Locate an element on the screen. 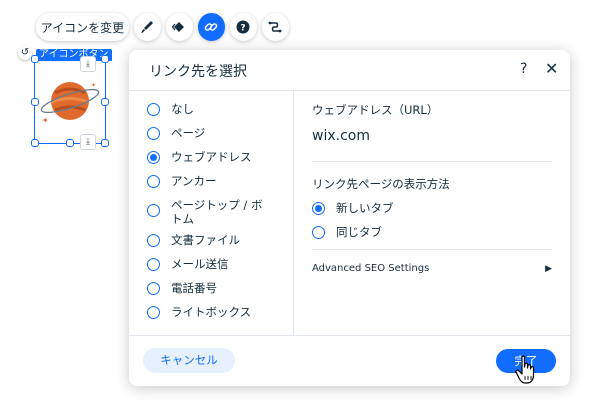  change-icon-button: アイコンを変更 is located at coordinates (82, 27).